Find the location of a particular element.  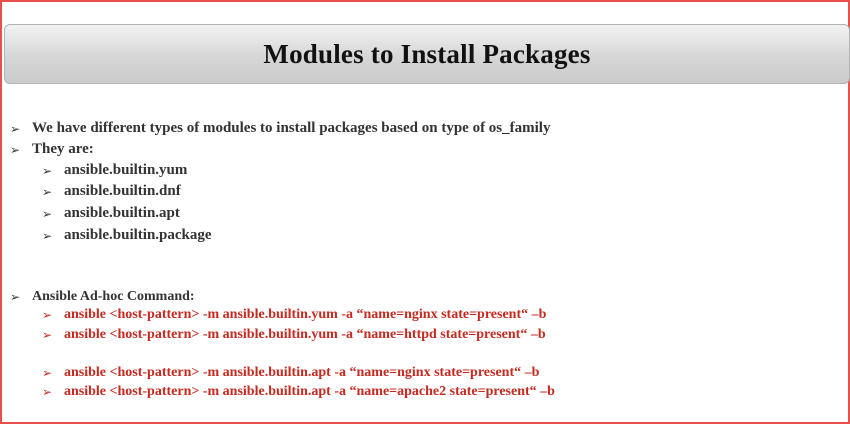

module-name: ansible.builtin.dnf is located at coordinates (122, 191).